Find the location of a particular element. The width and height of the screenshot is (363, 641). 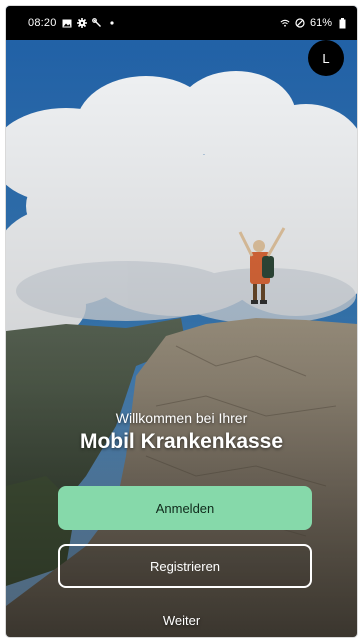

wrench-icon is located at coordinates (96, 23).